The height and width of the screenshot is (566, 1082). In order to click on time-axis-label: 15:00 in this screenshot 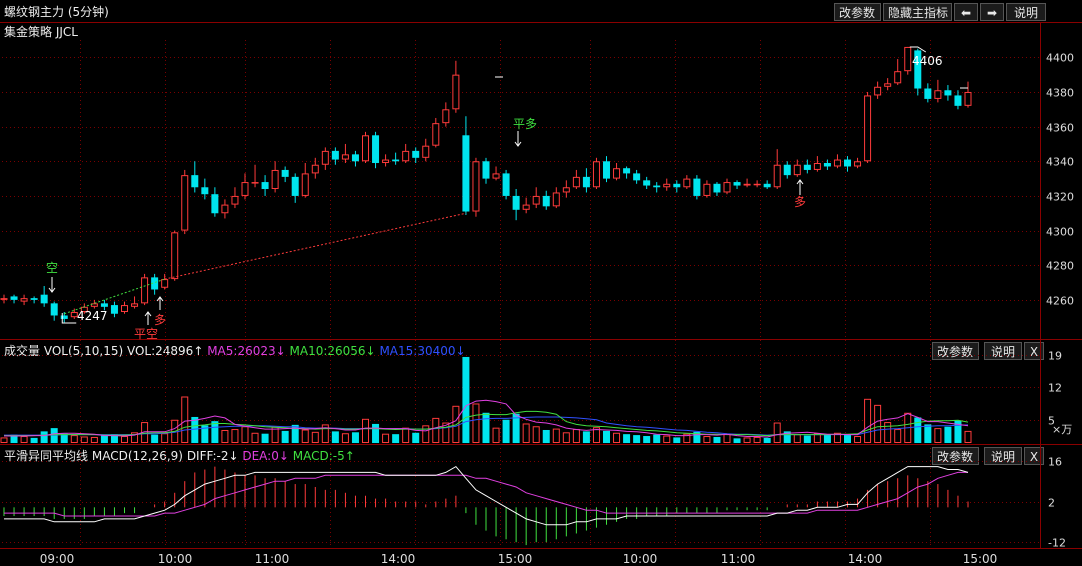, I will do `click(980, 559)`.